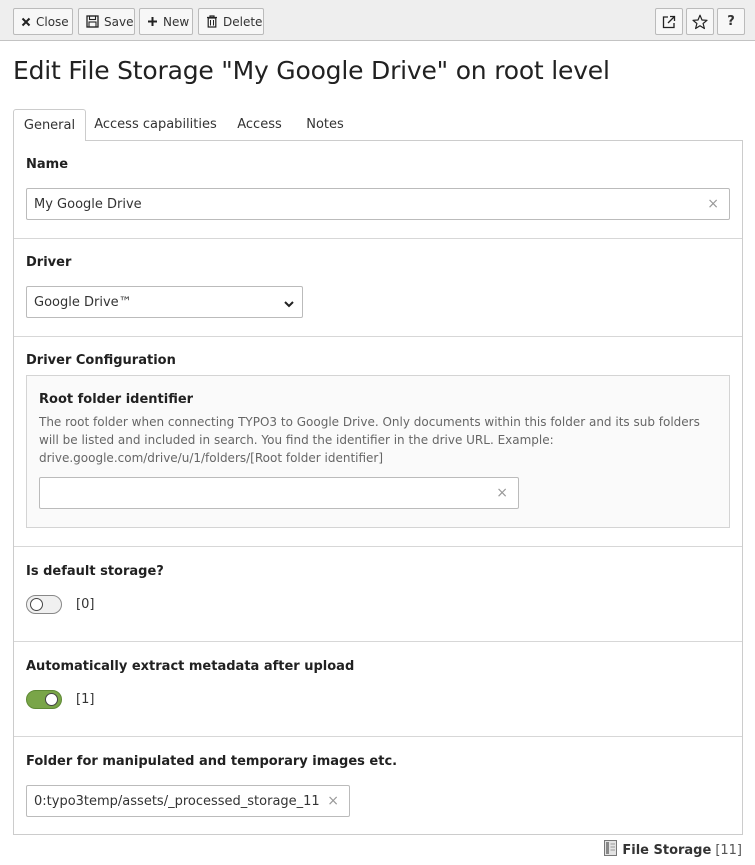  I want to click on tab-general: General, so click(49, 125).